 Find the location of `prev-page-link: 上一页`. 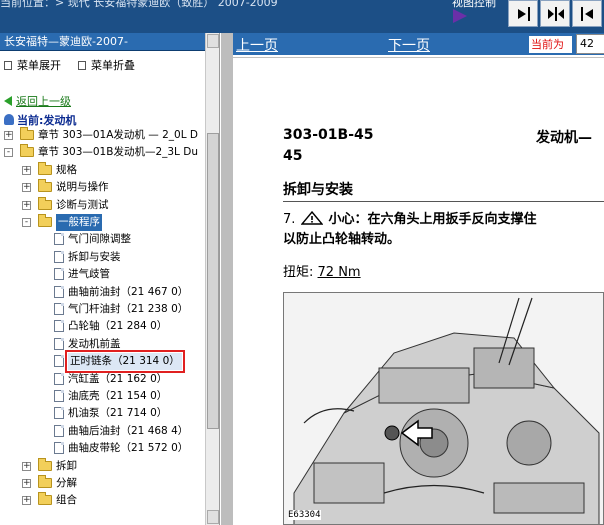

prev-page-link: 上一页 is located at coordinates (257, 45).